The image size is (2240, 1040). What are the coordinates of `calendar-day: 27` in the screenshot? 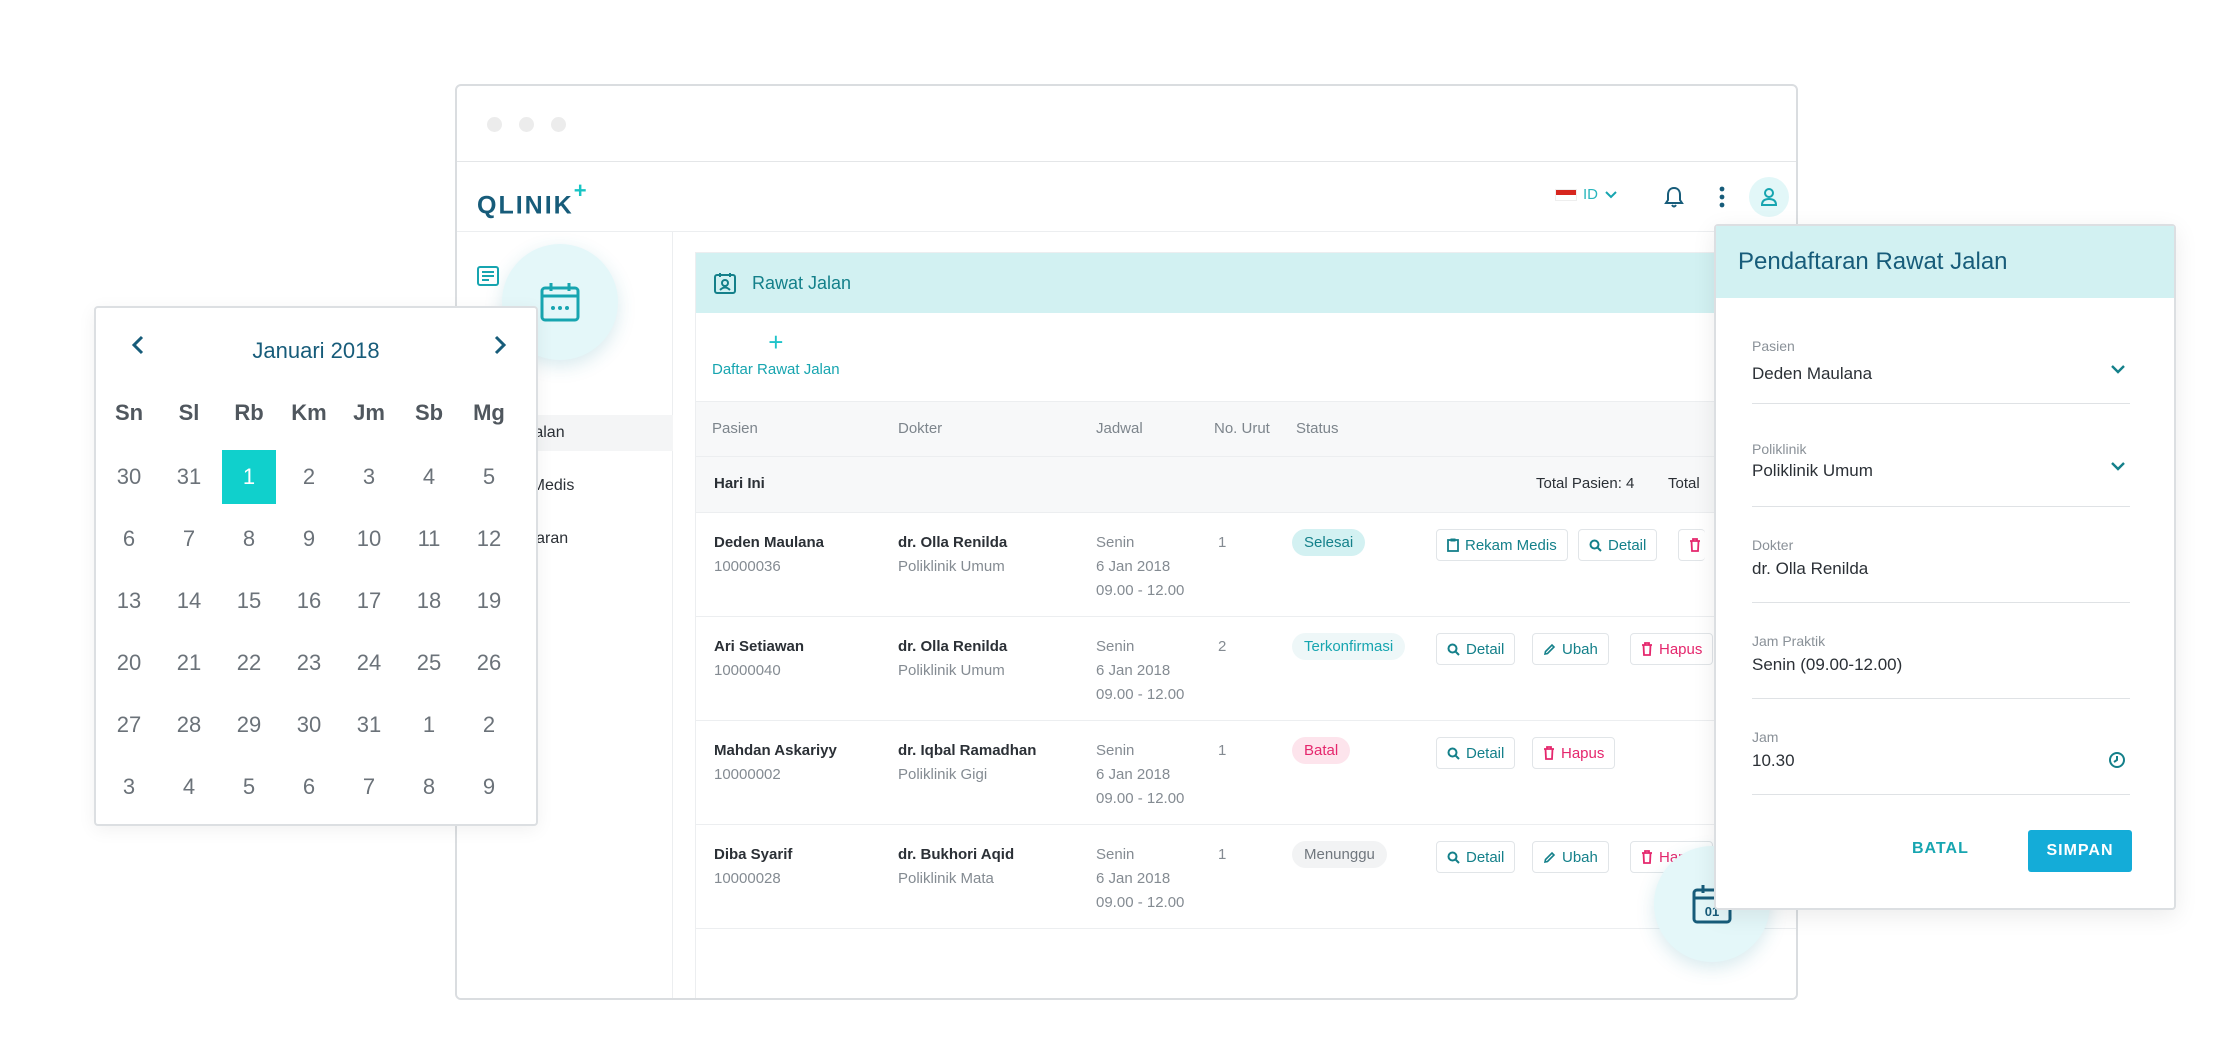 It's located at (129, 725).